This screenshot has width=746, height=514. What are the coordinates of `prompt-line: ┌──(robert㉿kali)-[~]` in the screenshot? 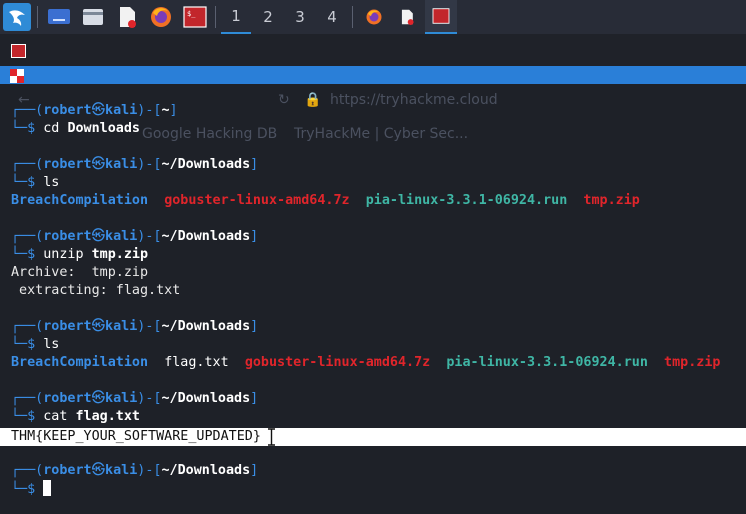 It's located at (94, 111).